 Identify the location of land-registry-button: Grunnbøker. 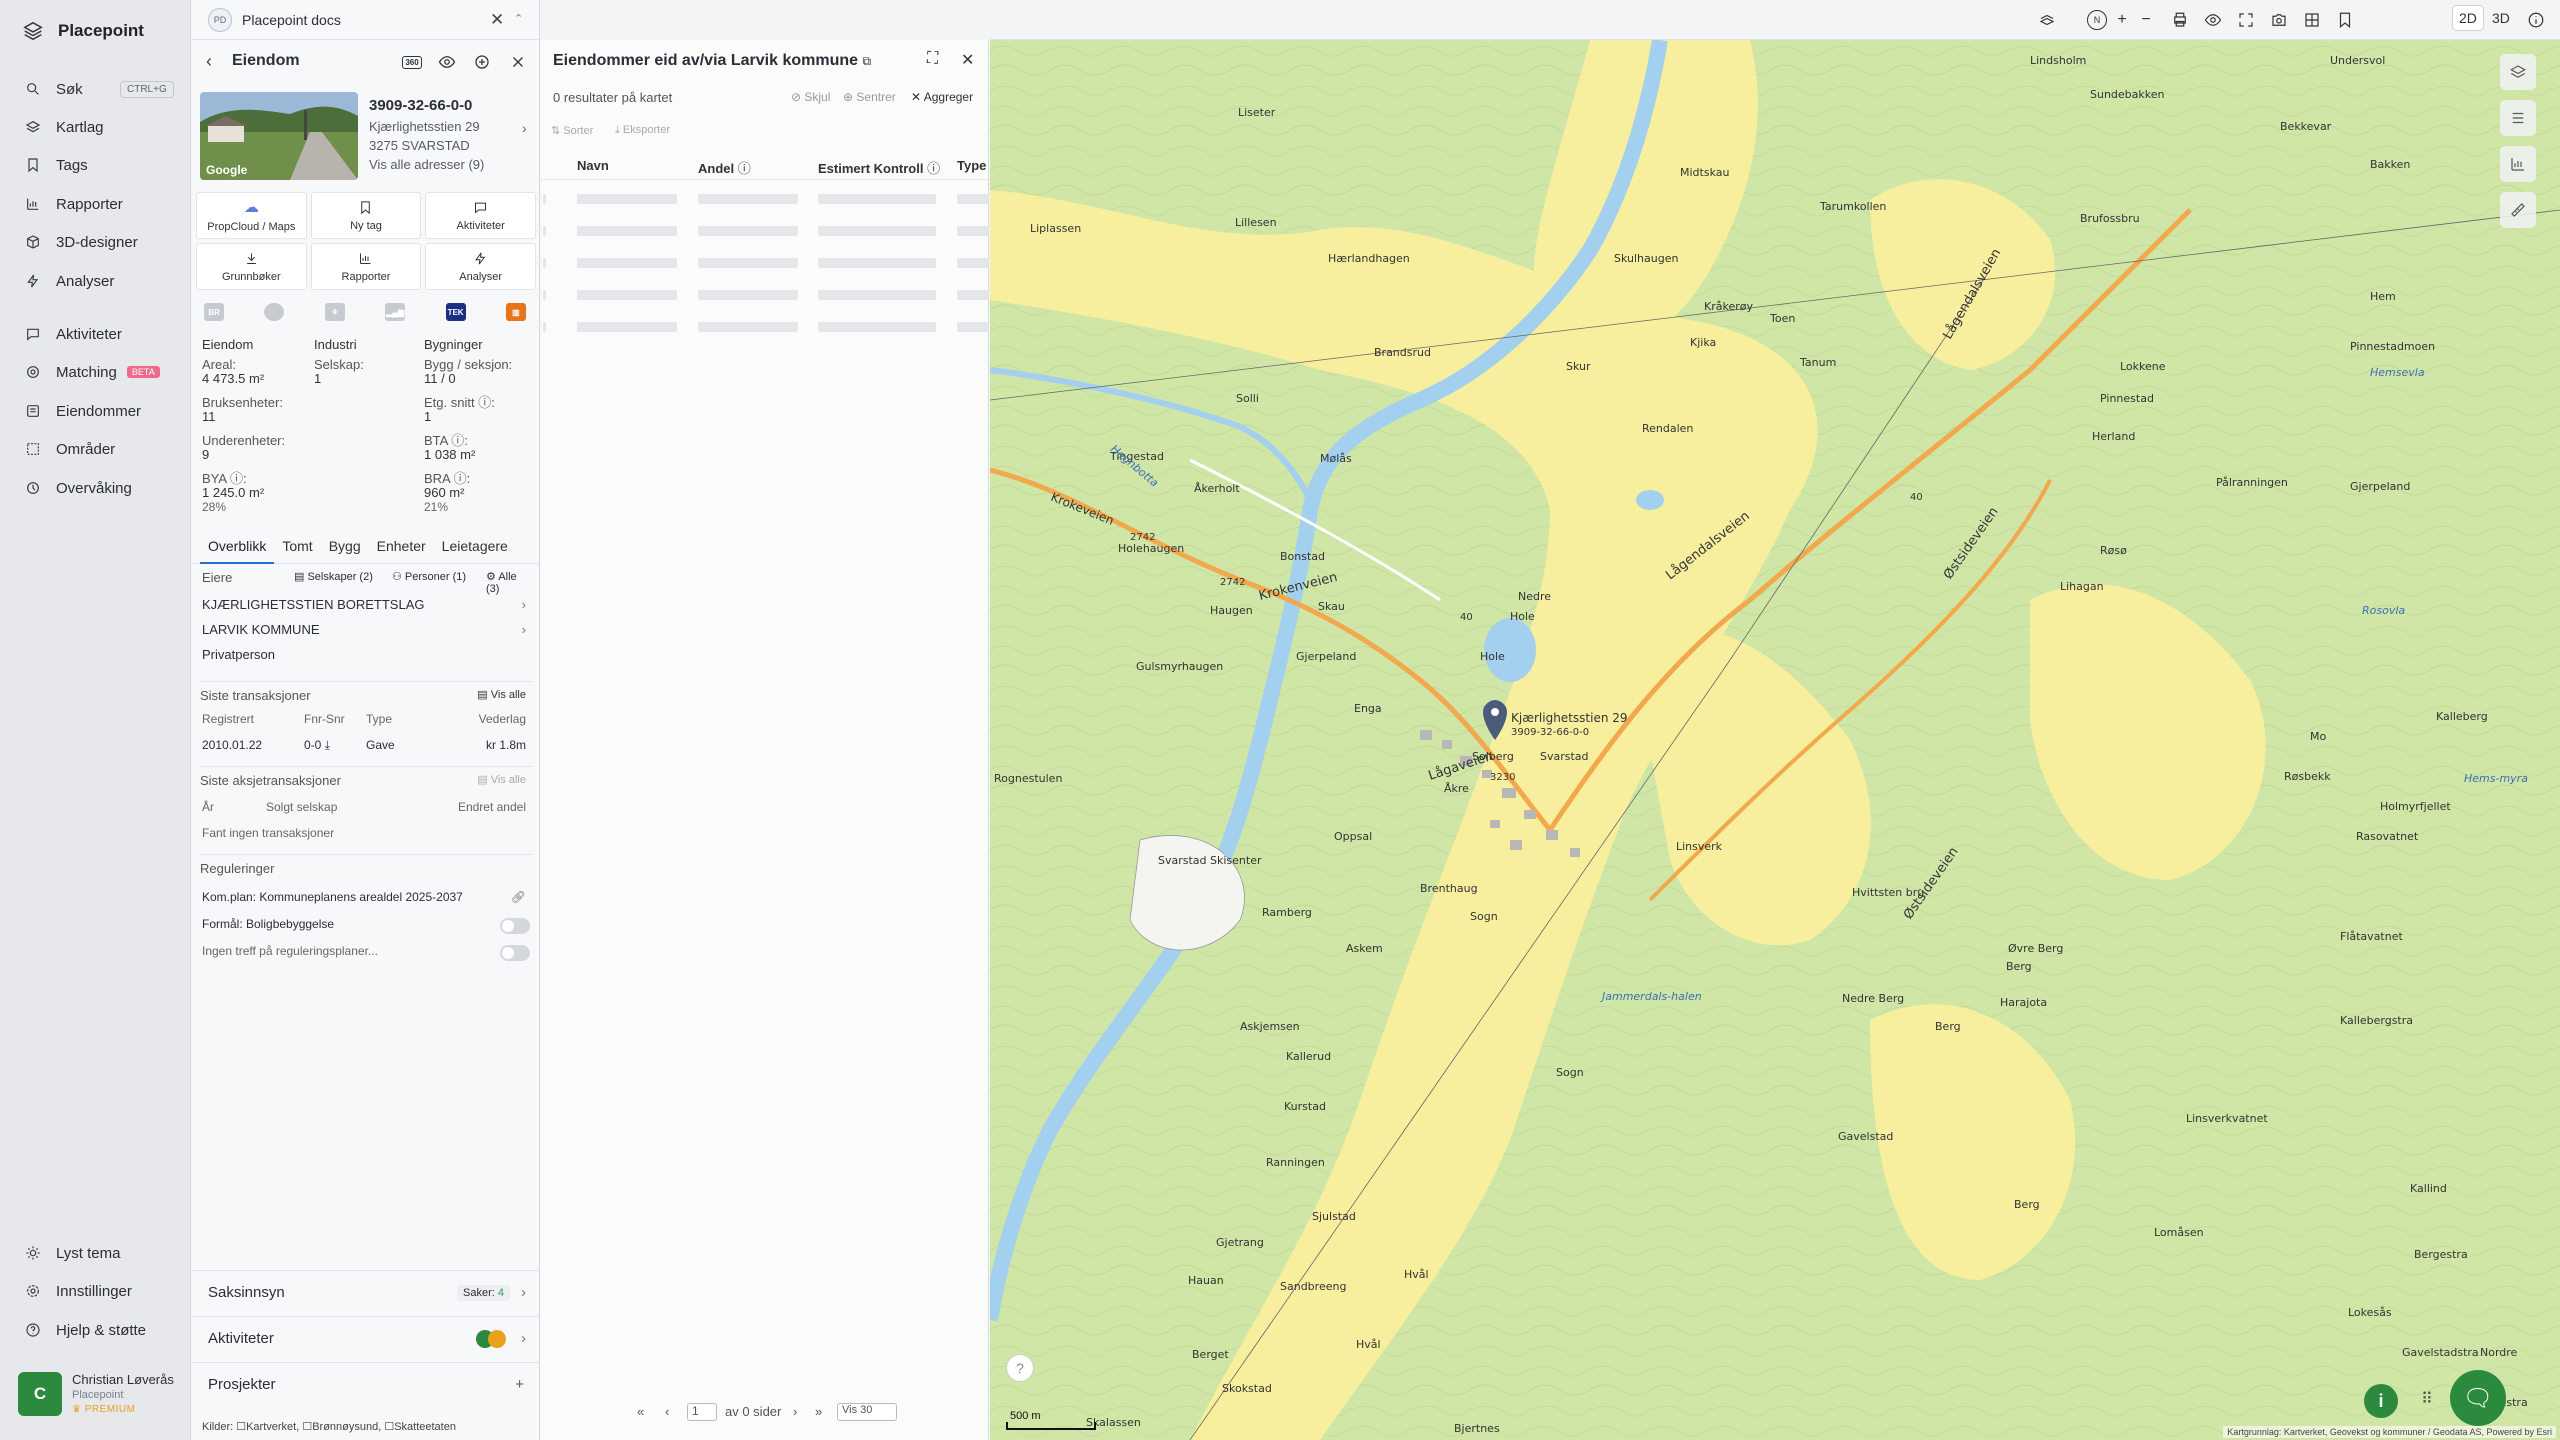
(251, 266).